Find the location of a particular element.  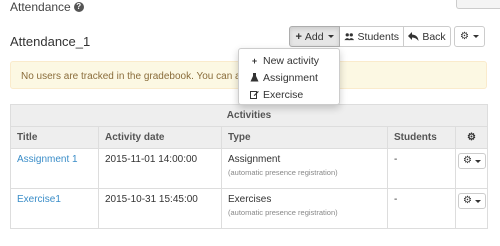

edit-icon is located at coordinates (254, 95).